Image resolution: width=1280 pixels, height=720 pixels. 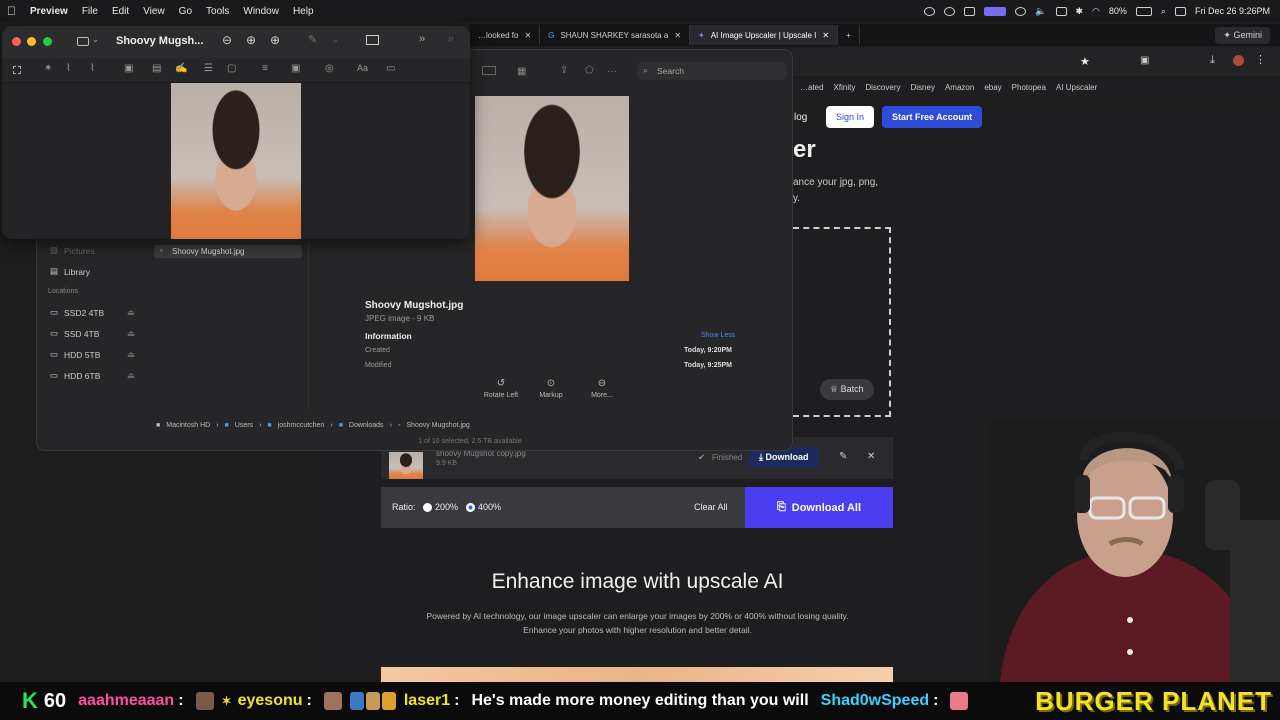 I want to click on sidebar-item-pictures: ▧ Pictures, so click(x=92, y=250).